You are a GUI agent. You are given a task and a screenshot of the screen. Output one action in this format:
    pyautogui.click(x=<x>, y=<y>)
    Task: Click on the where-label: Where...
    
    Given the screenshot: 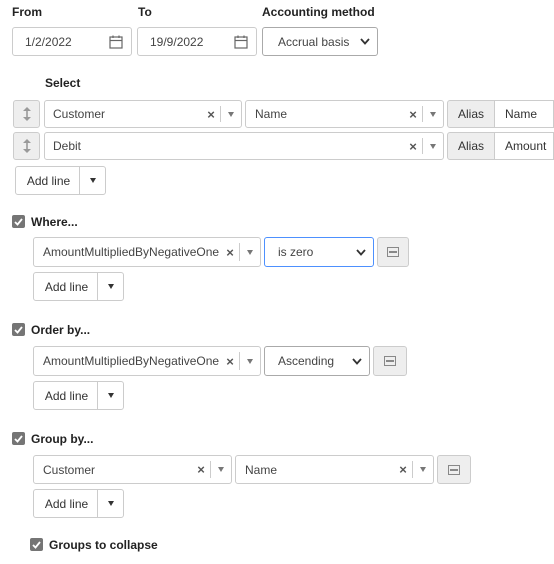 What is the action you would take?
    pyautogui.click(x=54, y=222)
    